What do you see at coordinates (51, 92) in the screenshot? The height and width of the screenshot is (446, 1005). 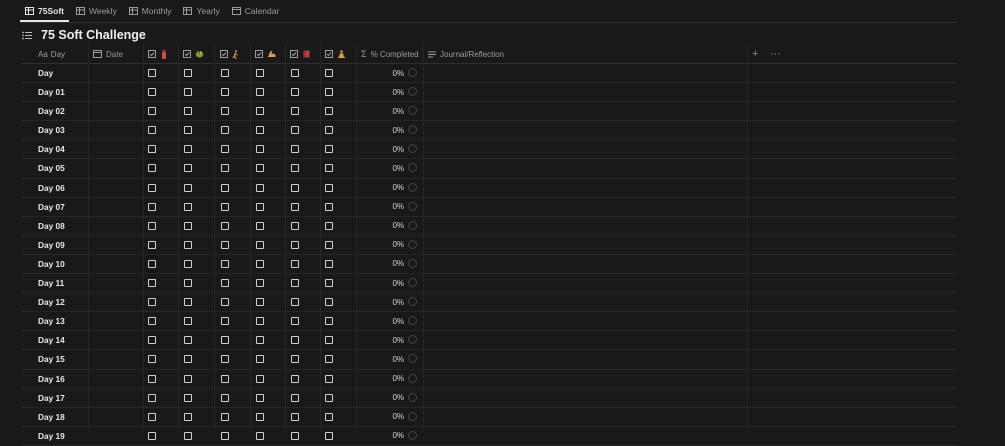 I see `day-cell: Day 01` at bounding box center [51, 92].